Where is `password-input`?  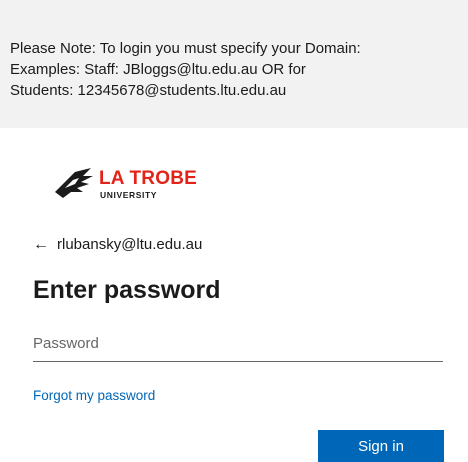
password-input is located at coordinates (238, 344).